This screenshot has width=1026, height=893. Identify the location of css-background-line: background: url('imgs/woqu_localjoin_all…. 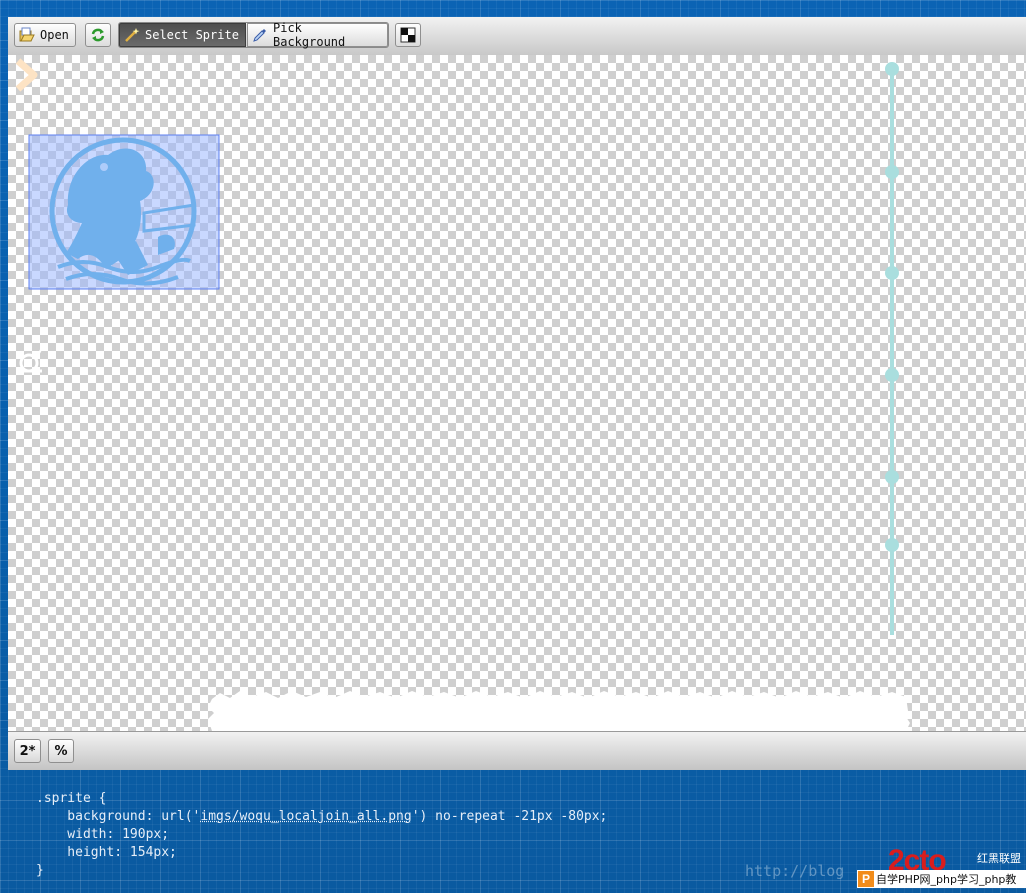
(321, 817).